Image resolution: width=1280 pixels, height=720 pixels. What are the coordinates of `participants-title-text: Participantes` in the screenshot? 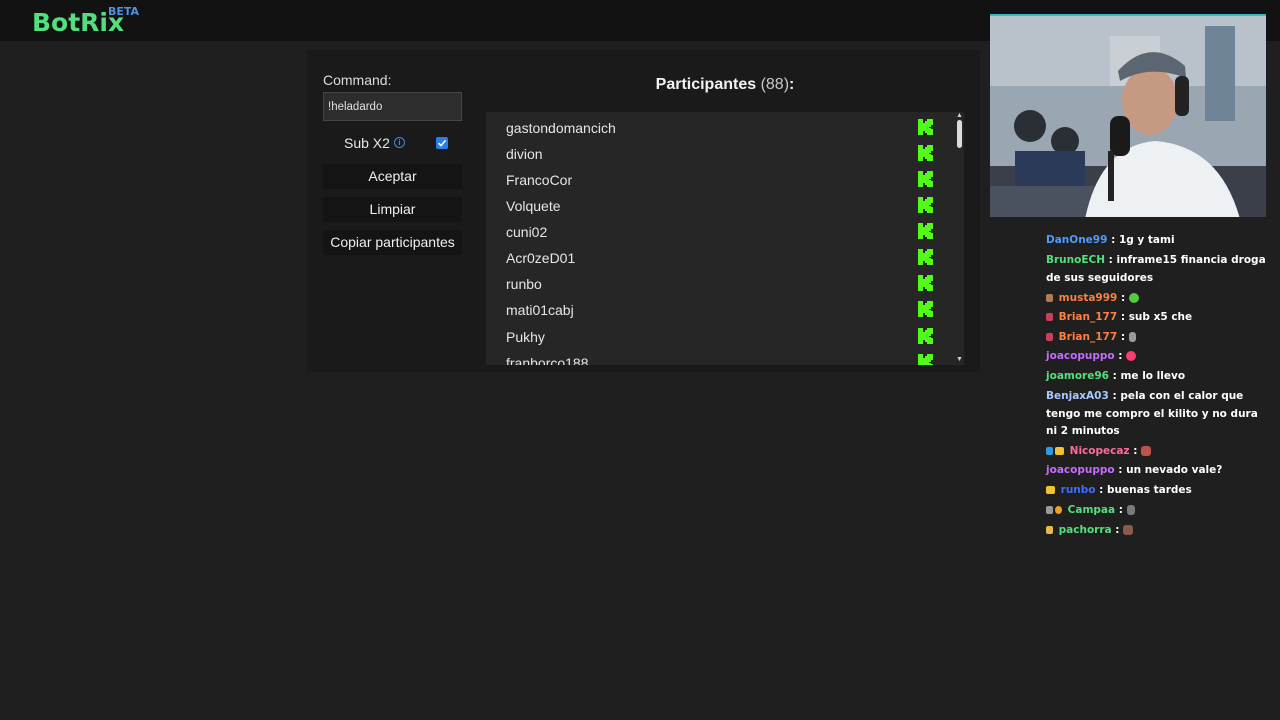 It's located at (706, 84).